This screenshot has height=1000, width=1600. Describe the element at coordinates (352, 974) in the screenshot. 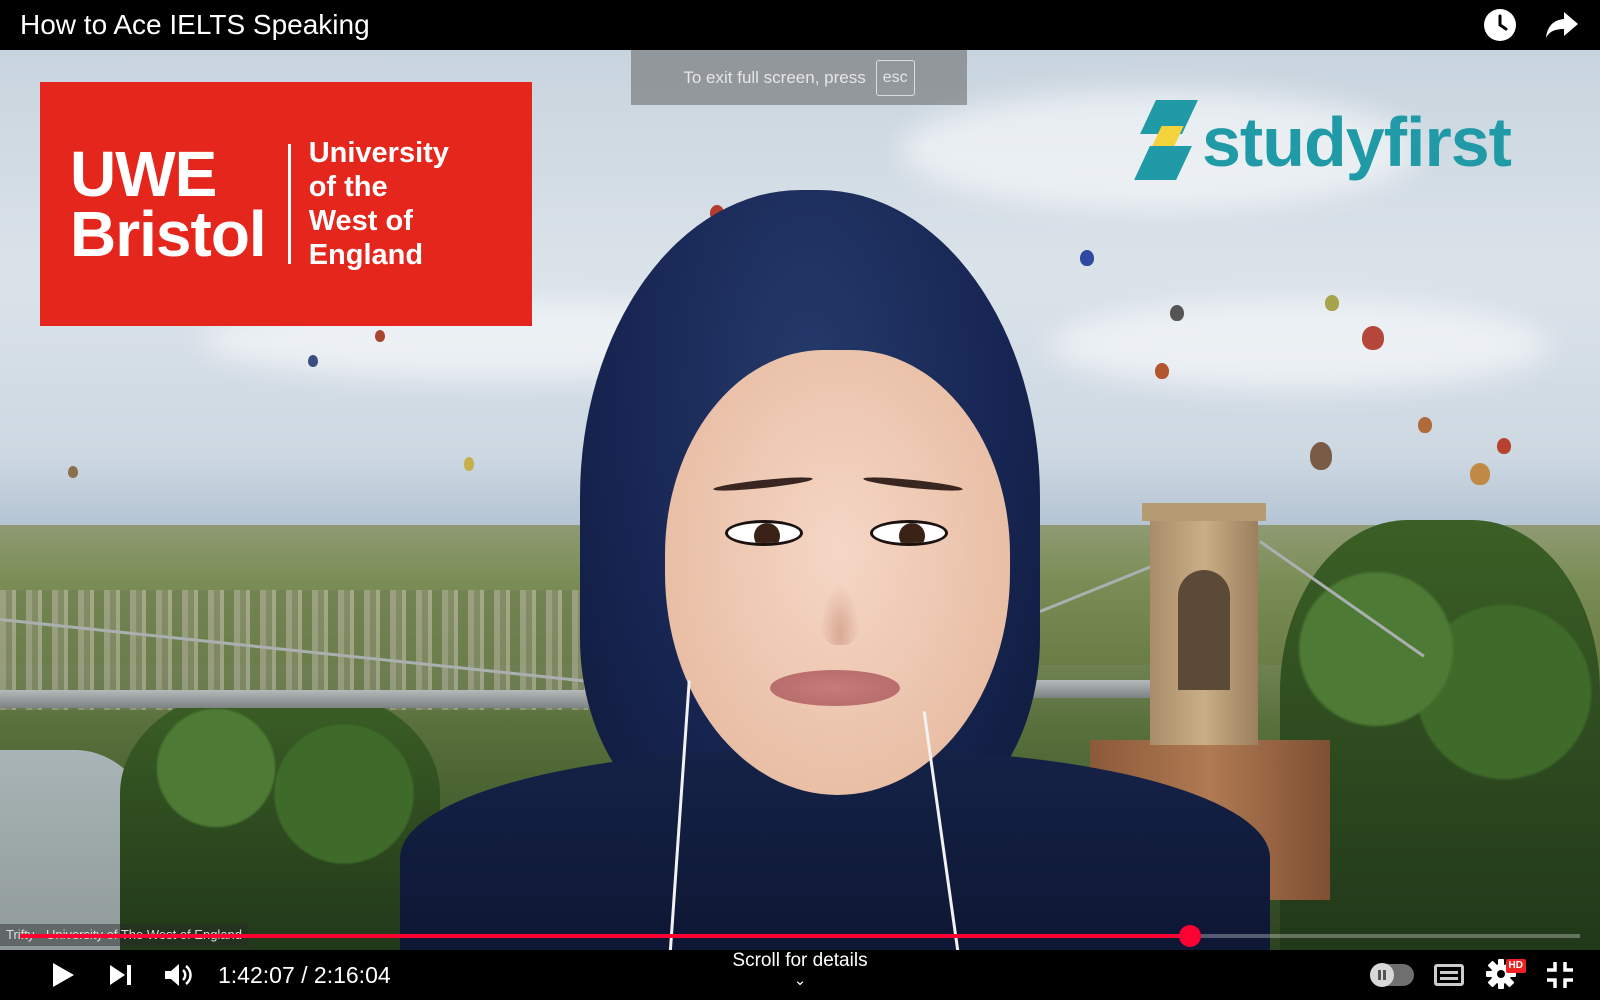

I see `total-duration: 2:16:04` at that location.